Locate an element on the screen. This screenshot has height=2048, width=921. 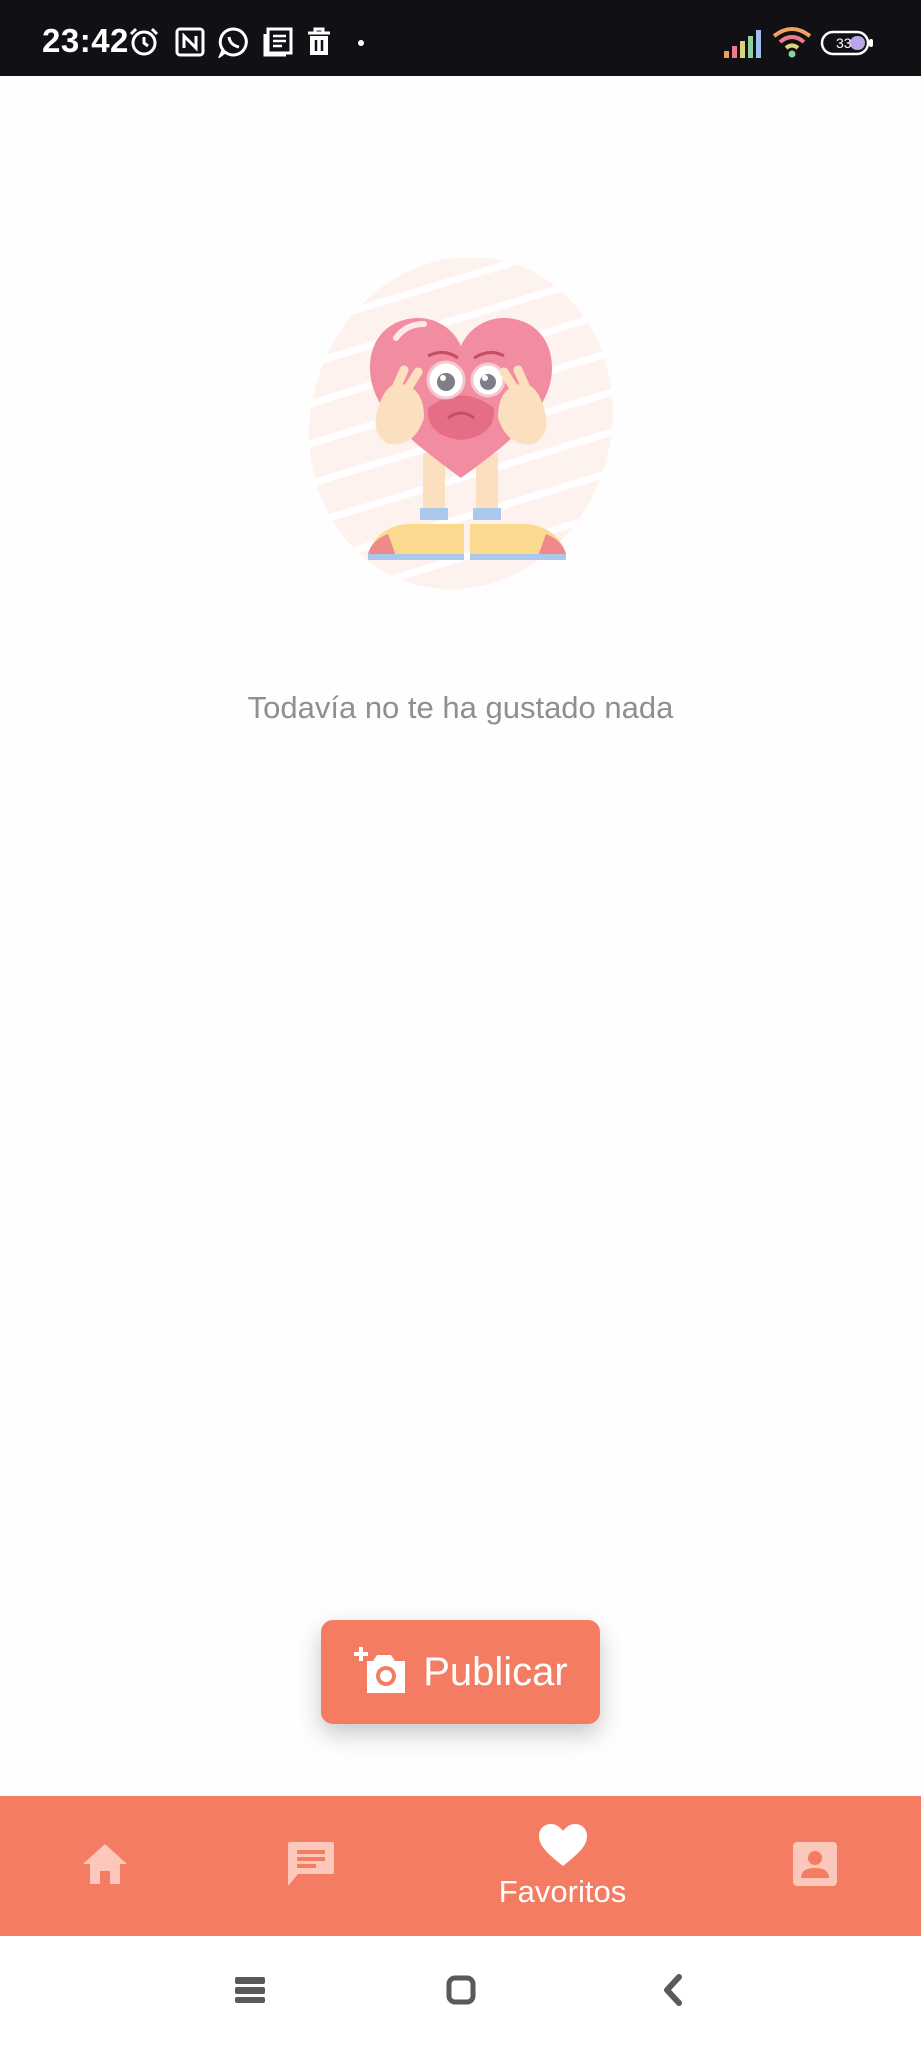
more-notifications-dot is located at coordinates (361, 43).